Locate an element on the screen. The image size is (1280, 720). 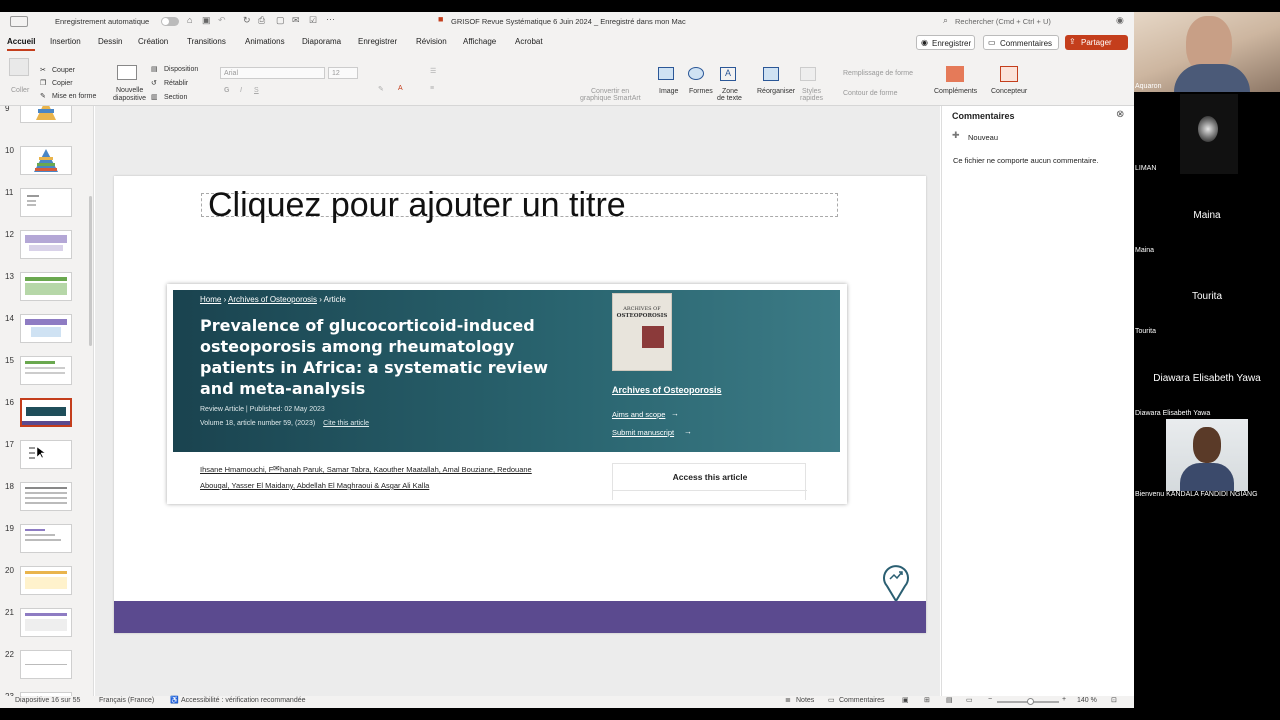
format-painter-button: Mise en forme is located at coordinates (74, 96).